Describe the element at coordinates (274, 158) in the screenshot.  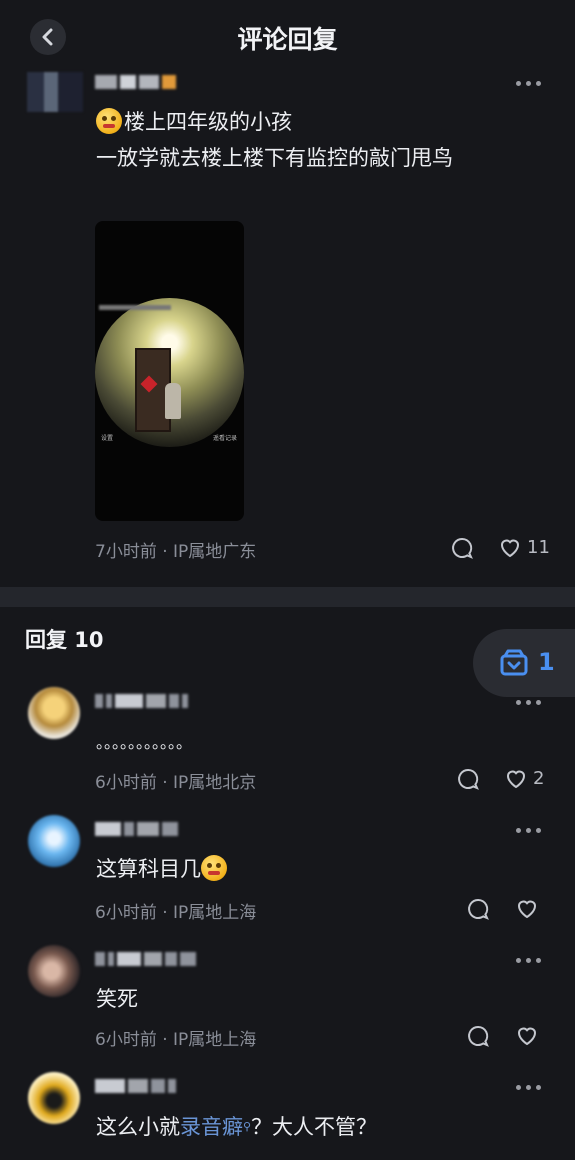
I see `comment-text-line-2: 一放学就去楼上楼下有监控的敲门甩鸟` at that location.